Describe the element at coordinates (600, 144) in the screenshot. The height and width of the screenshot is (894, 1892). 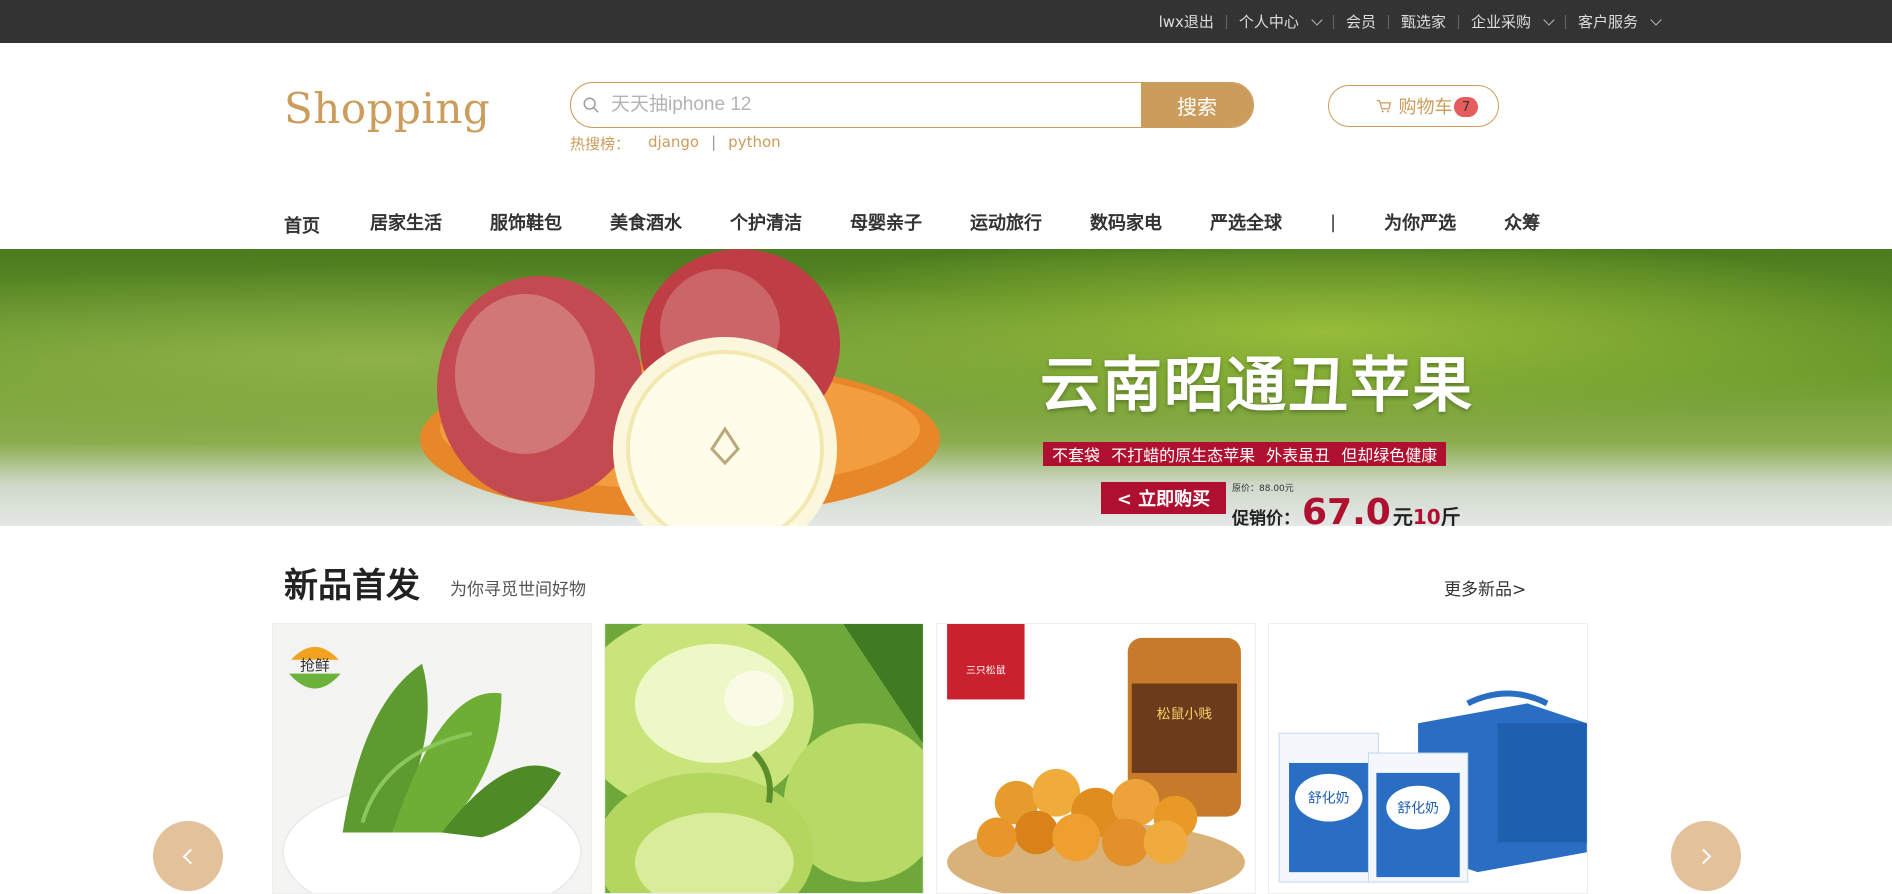
I see `hot-search-label: 热搜榜：` at that location.